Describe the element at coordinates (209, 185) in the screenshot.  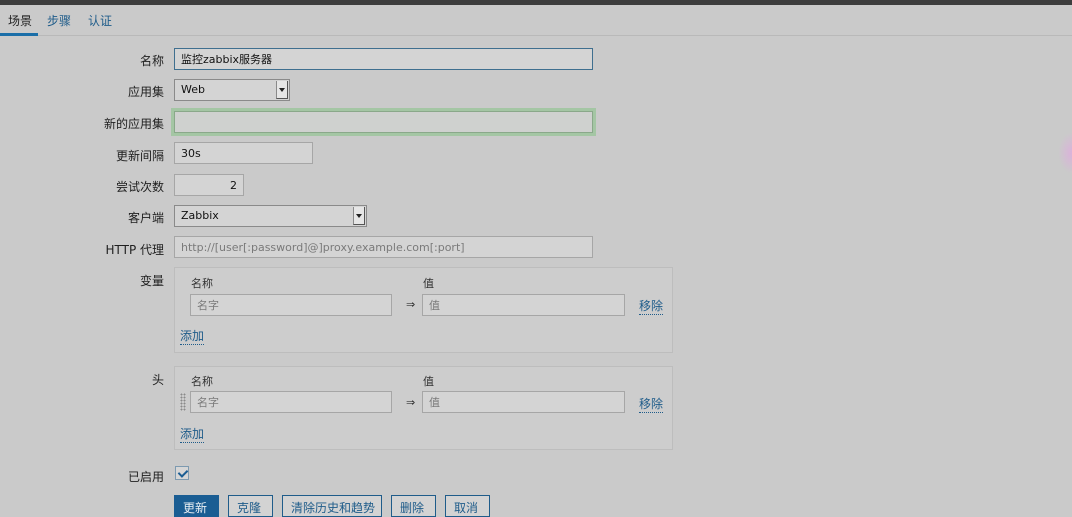
I see `attempts-input` at that location.